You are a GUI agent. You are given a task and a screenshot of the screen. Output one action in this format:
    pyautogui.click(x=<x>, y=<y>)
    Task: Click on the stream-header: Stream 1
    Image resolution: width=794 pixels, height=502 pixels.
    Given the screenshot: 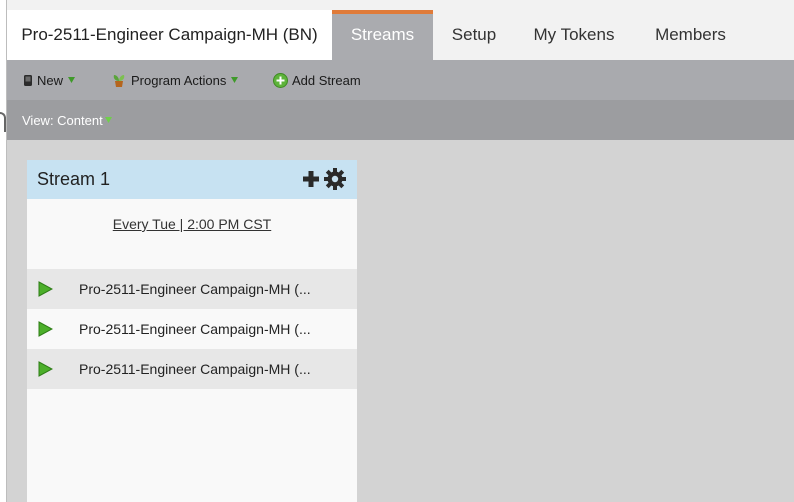 What is the action you would take?
    pyautogui.click(x=192, y=179)
    